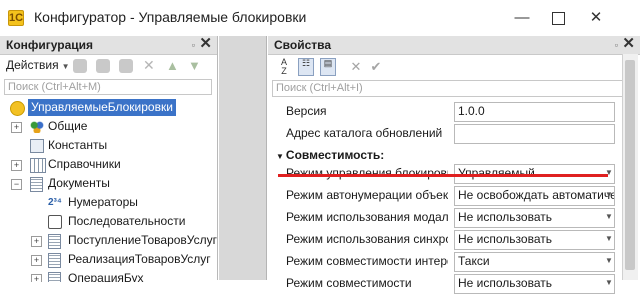  Describe the element at coordinates (126, 66) in the screenshot. I see `copy-icon` at that location.